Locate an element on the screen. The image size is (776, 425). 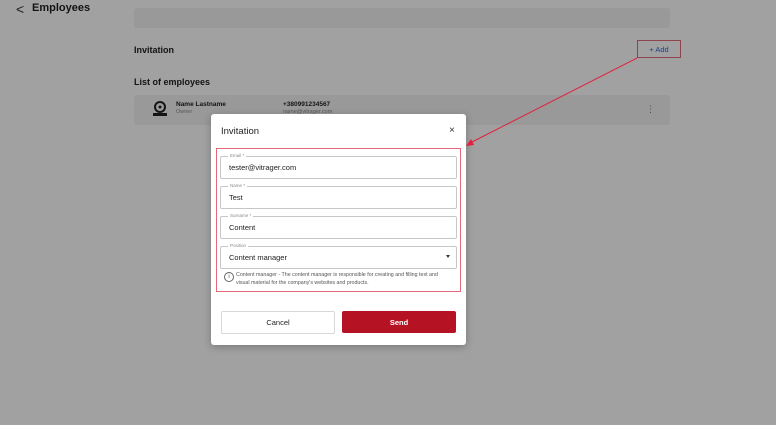
email-field-value: tester@vitrager.com is located at coordinates (263, 167).